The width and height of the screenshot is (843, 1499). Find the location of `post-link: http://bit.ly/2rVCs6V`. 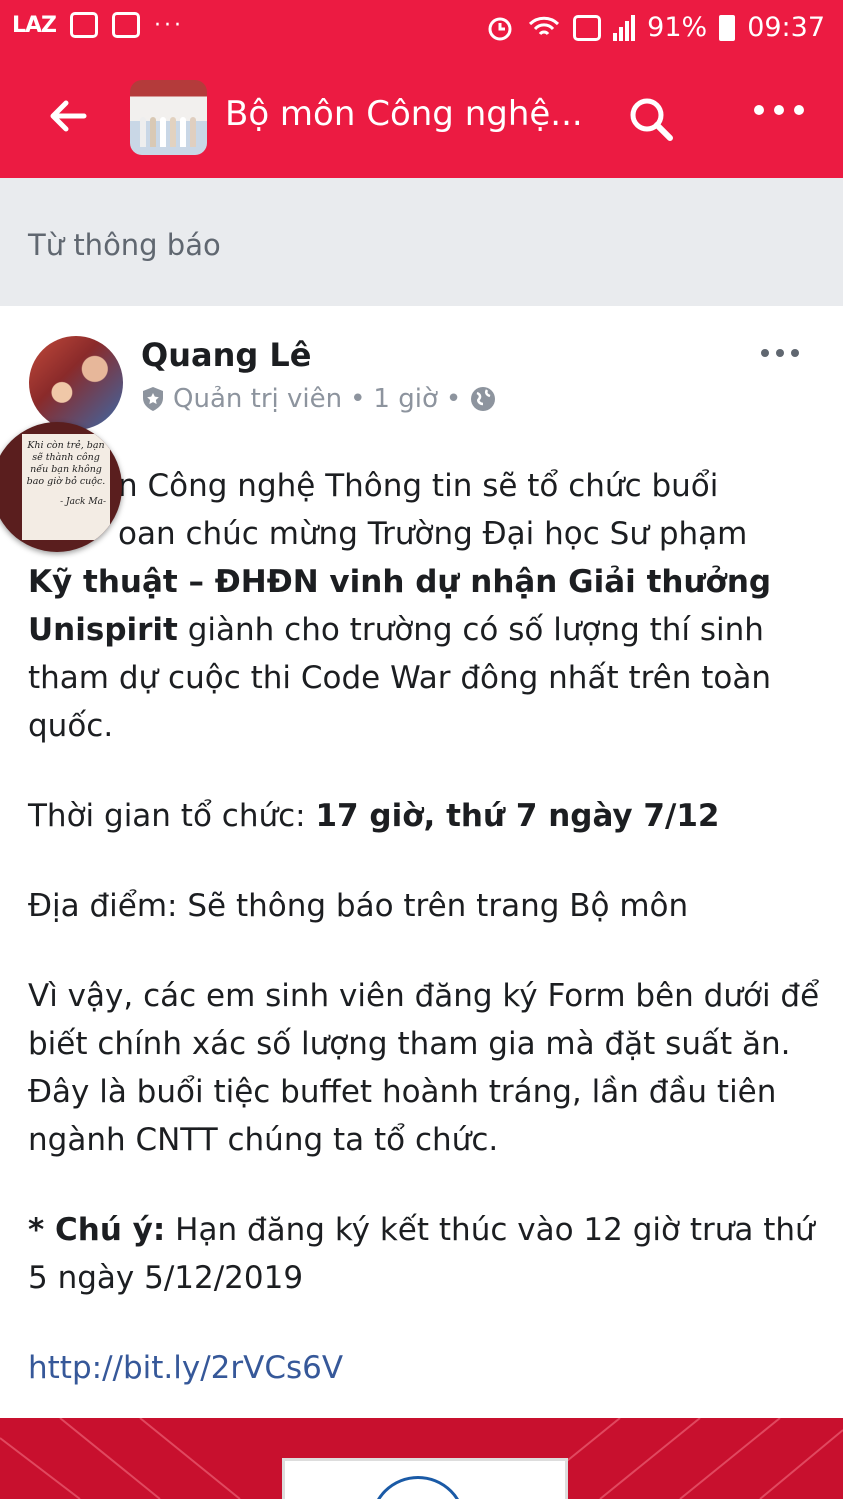

post-link: http://bit.ly/2rVCs6V is located at coordinates (185, 1368).